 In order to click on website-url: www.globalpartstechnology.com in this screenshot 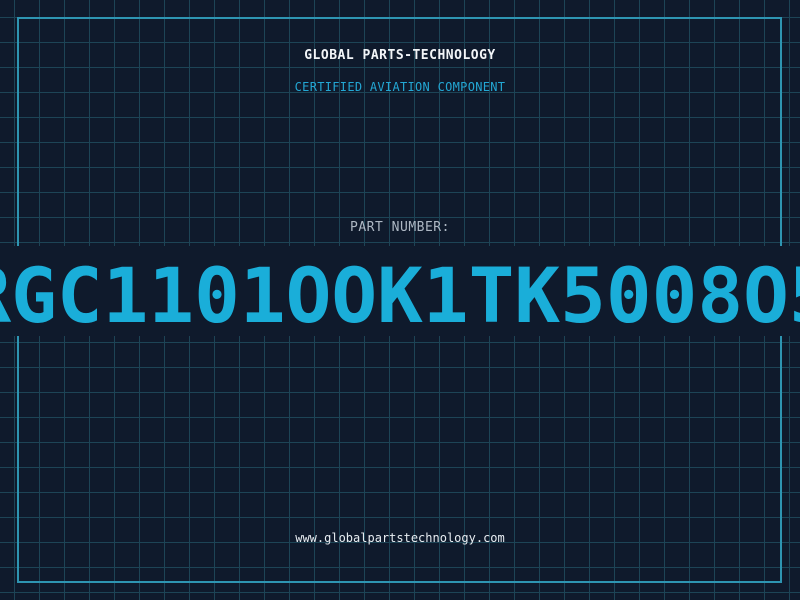, I will do `click(400, 538)`.